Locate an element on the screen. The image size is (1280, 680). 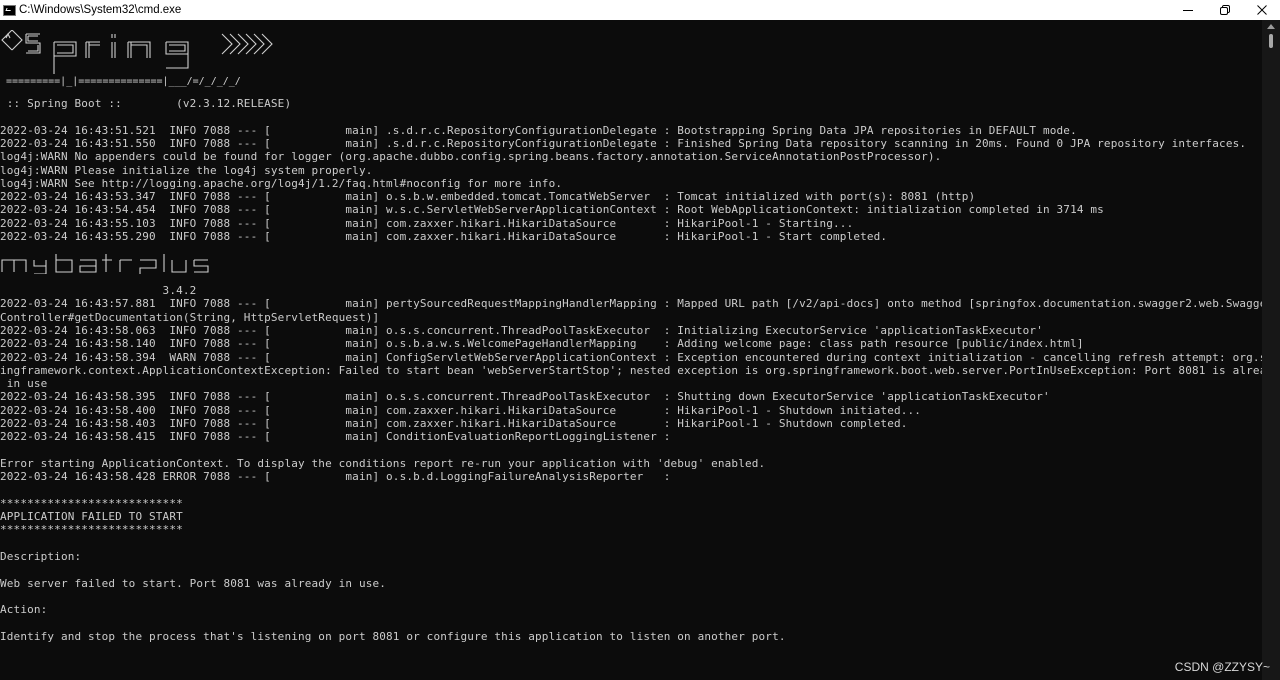
close-button is located at coordinates (1261, 10).